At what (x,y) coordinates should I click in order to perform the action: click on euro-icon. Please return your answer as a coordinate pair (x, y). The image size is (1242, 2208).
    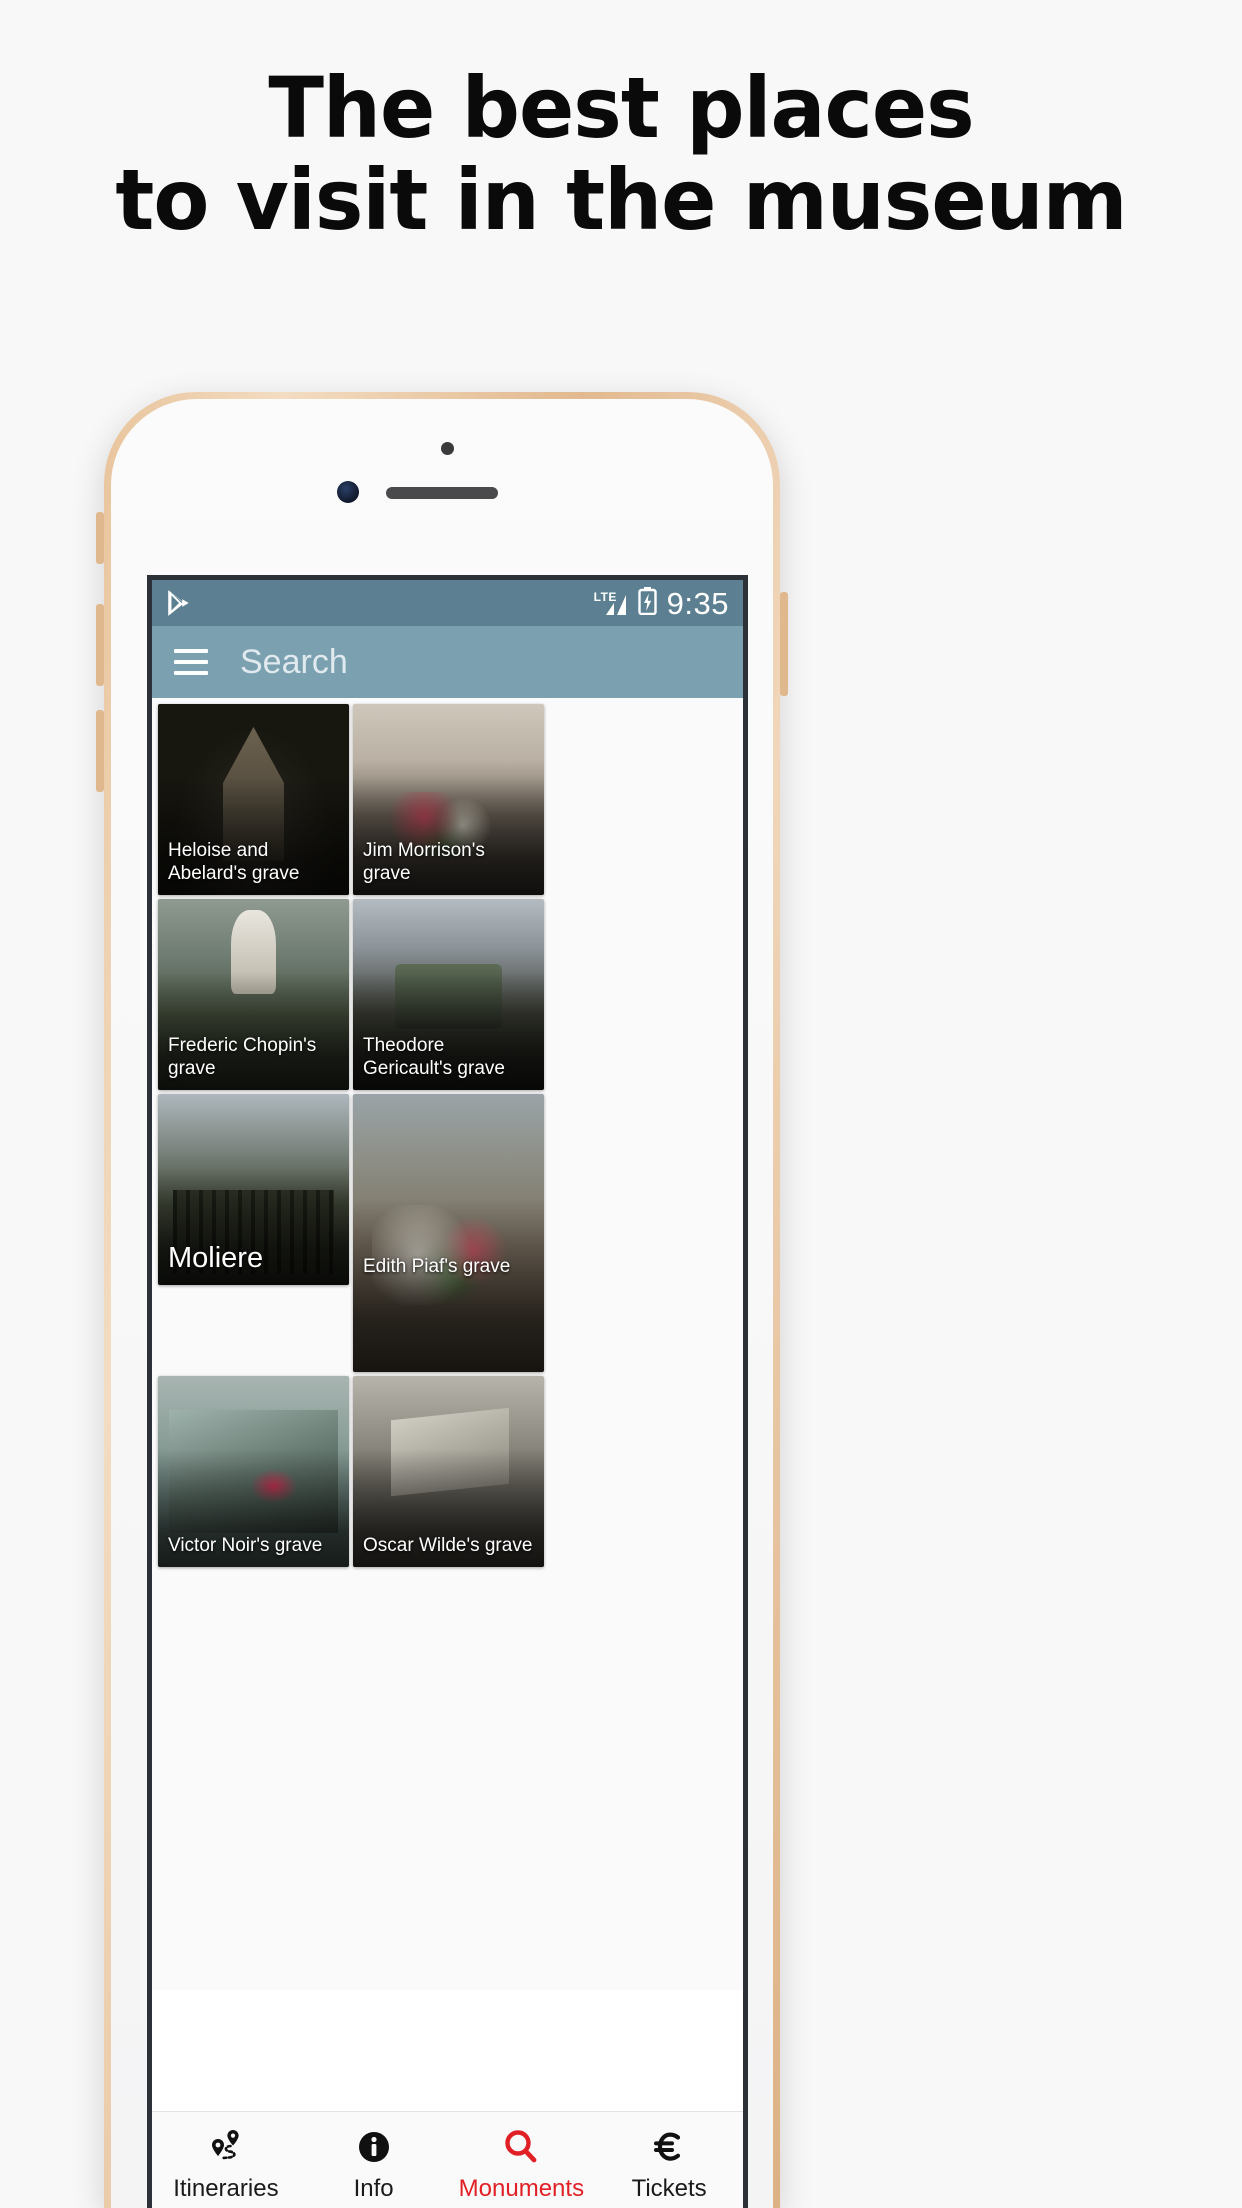
    Looking at the image, I should click on (669, 2147).